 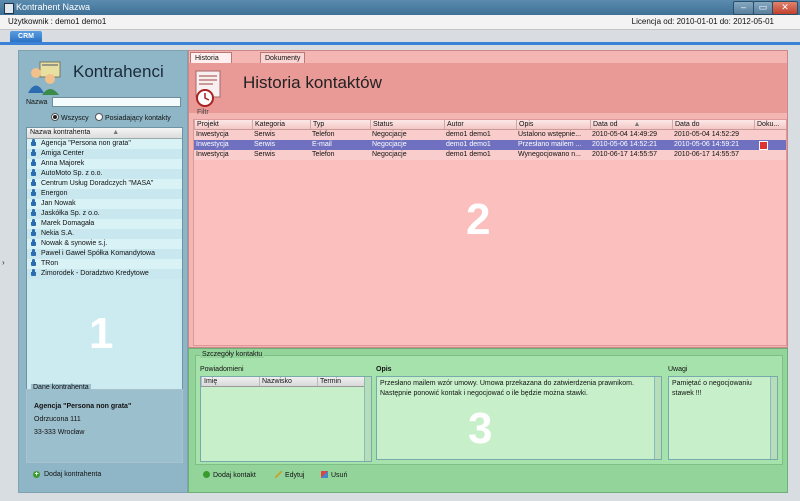 I want to click on col-status: Status, so click(x=407, y=124).